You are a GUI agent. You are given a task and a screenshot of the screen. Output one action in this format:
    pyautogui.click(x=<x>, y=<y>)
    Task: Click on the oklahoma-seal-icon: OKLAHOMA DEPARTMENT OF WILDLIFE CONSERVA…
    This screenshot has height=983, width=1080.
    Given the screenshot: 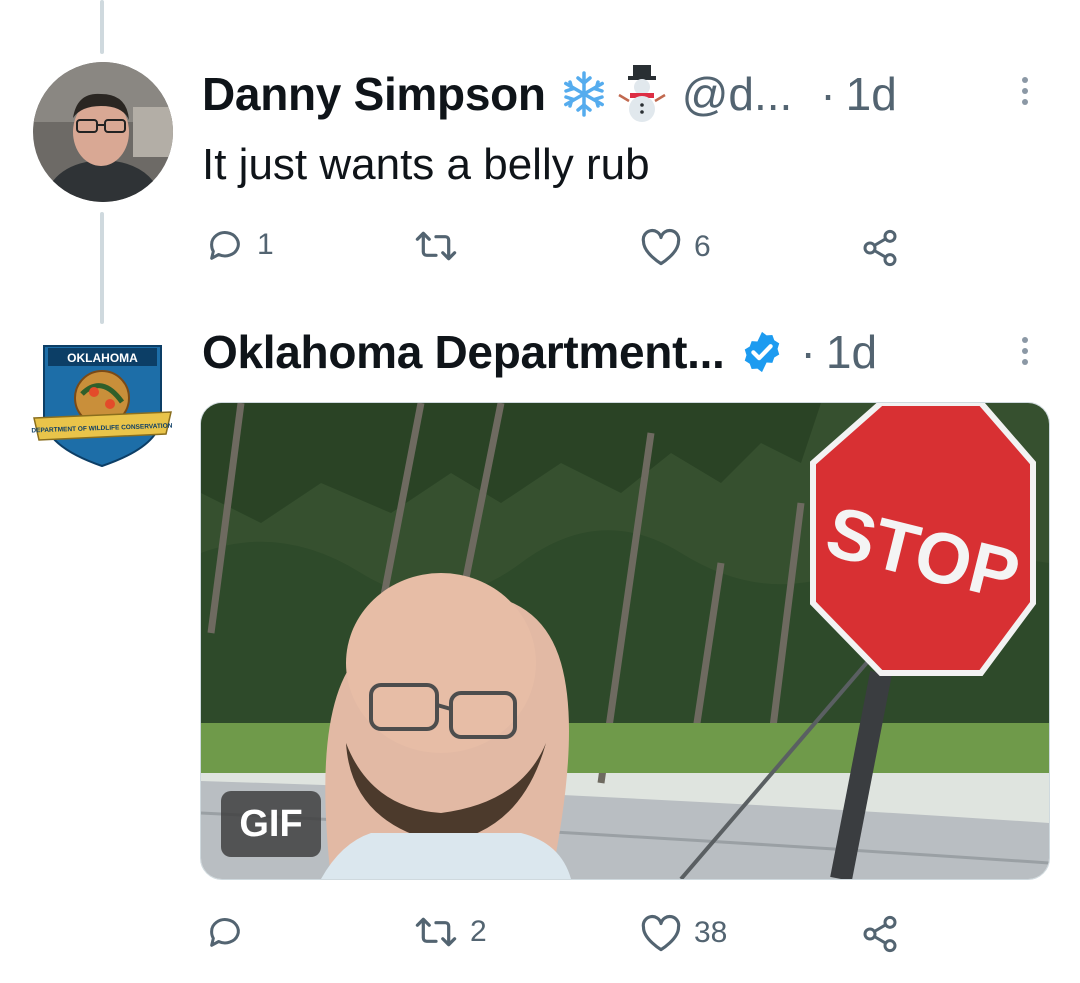 What is the action you would take?
    pyautogui.click(x=102, y=406)
    